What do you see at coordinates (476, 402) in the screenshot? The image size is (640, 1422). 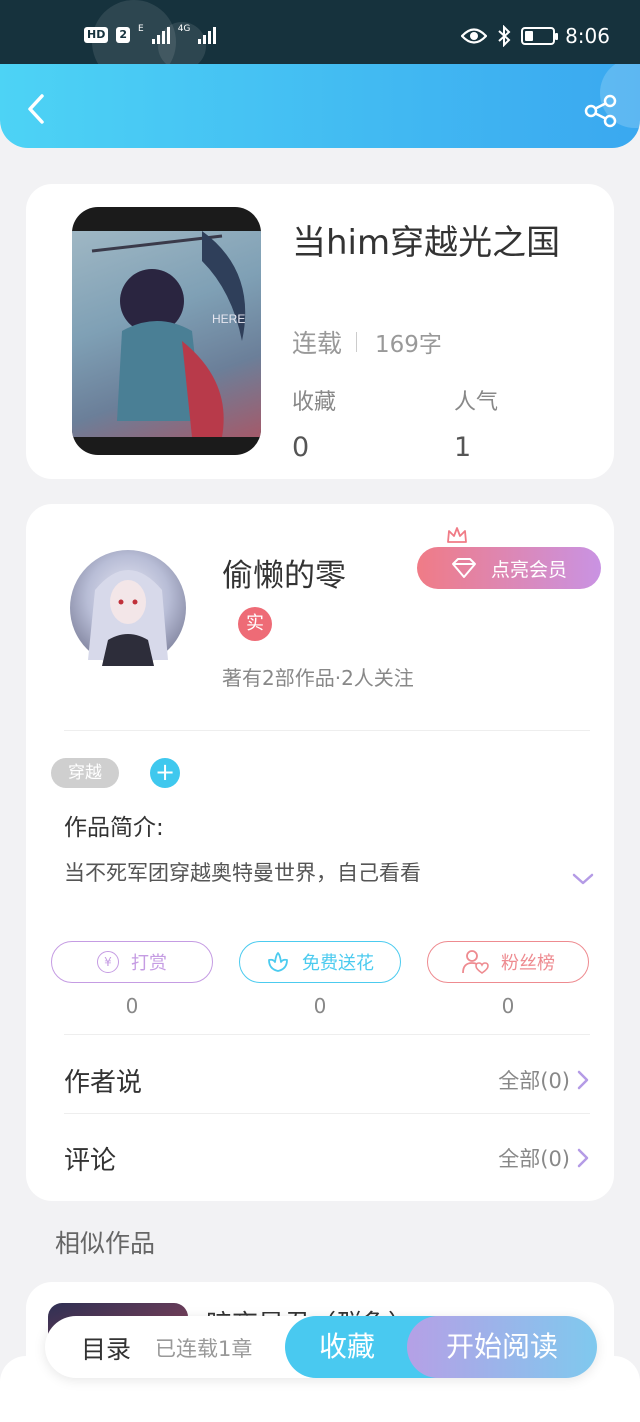 I see `stat-label: 人气` at bounding box center [476, 402].